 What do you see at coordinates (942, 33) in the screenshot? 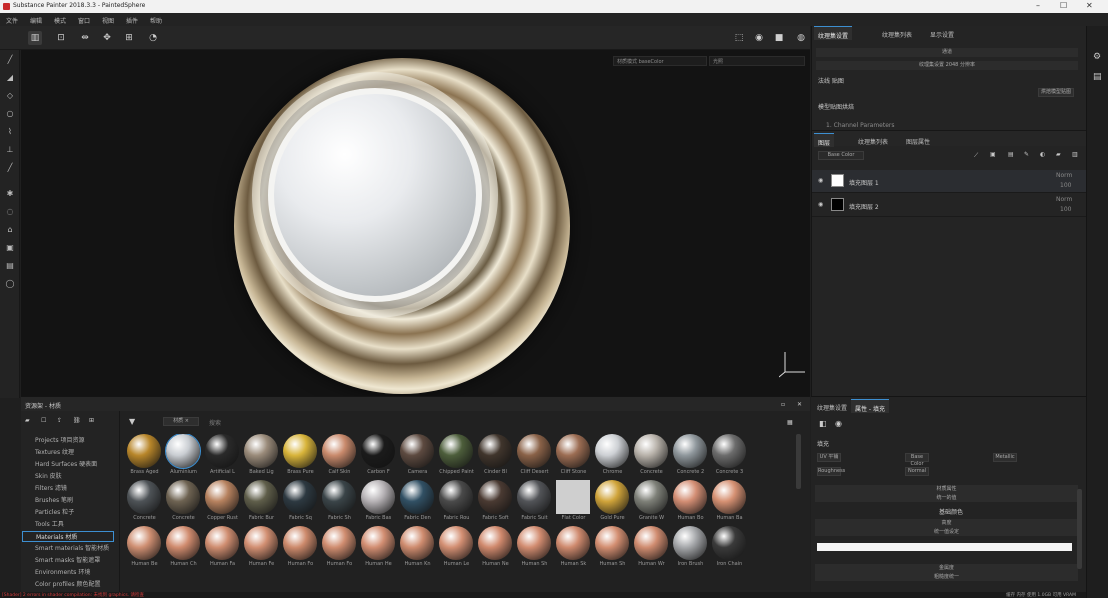
I see `tab-display-settings: 显示设置` at bounding box center [942, 33].